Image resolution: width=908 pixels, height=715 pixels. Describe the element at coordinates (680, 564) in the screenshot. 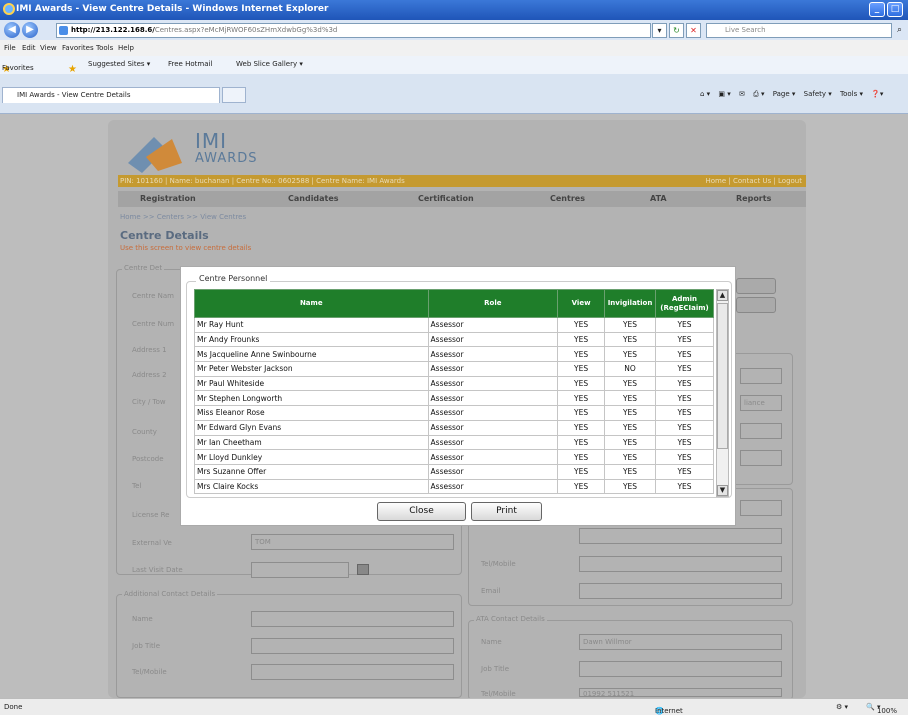

I see `right-tel-field` at that location.